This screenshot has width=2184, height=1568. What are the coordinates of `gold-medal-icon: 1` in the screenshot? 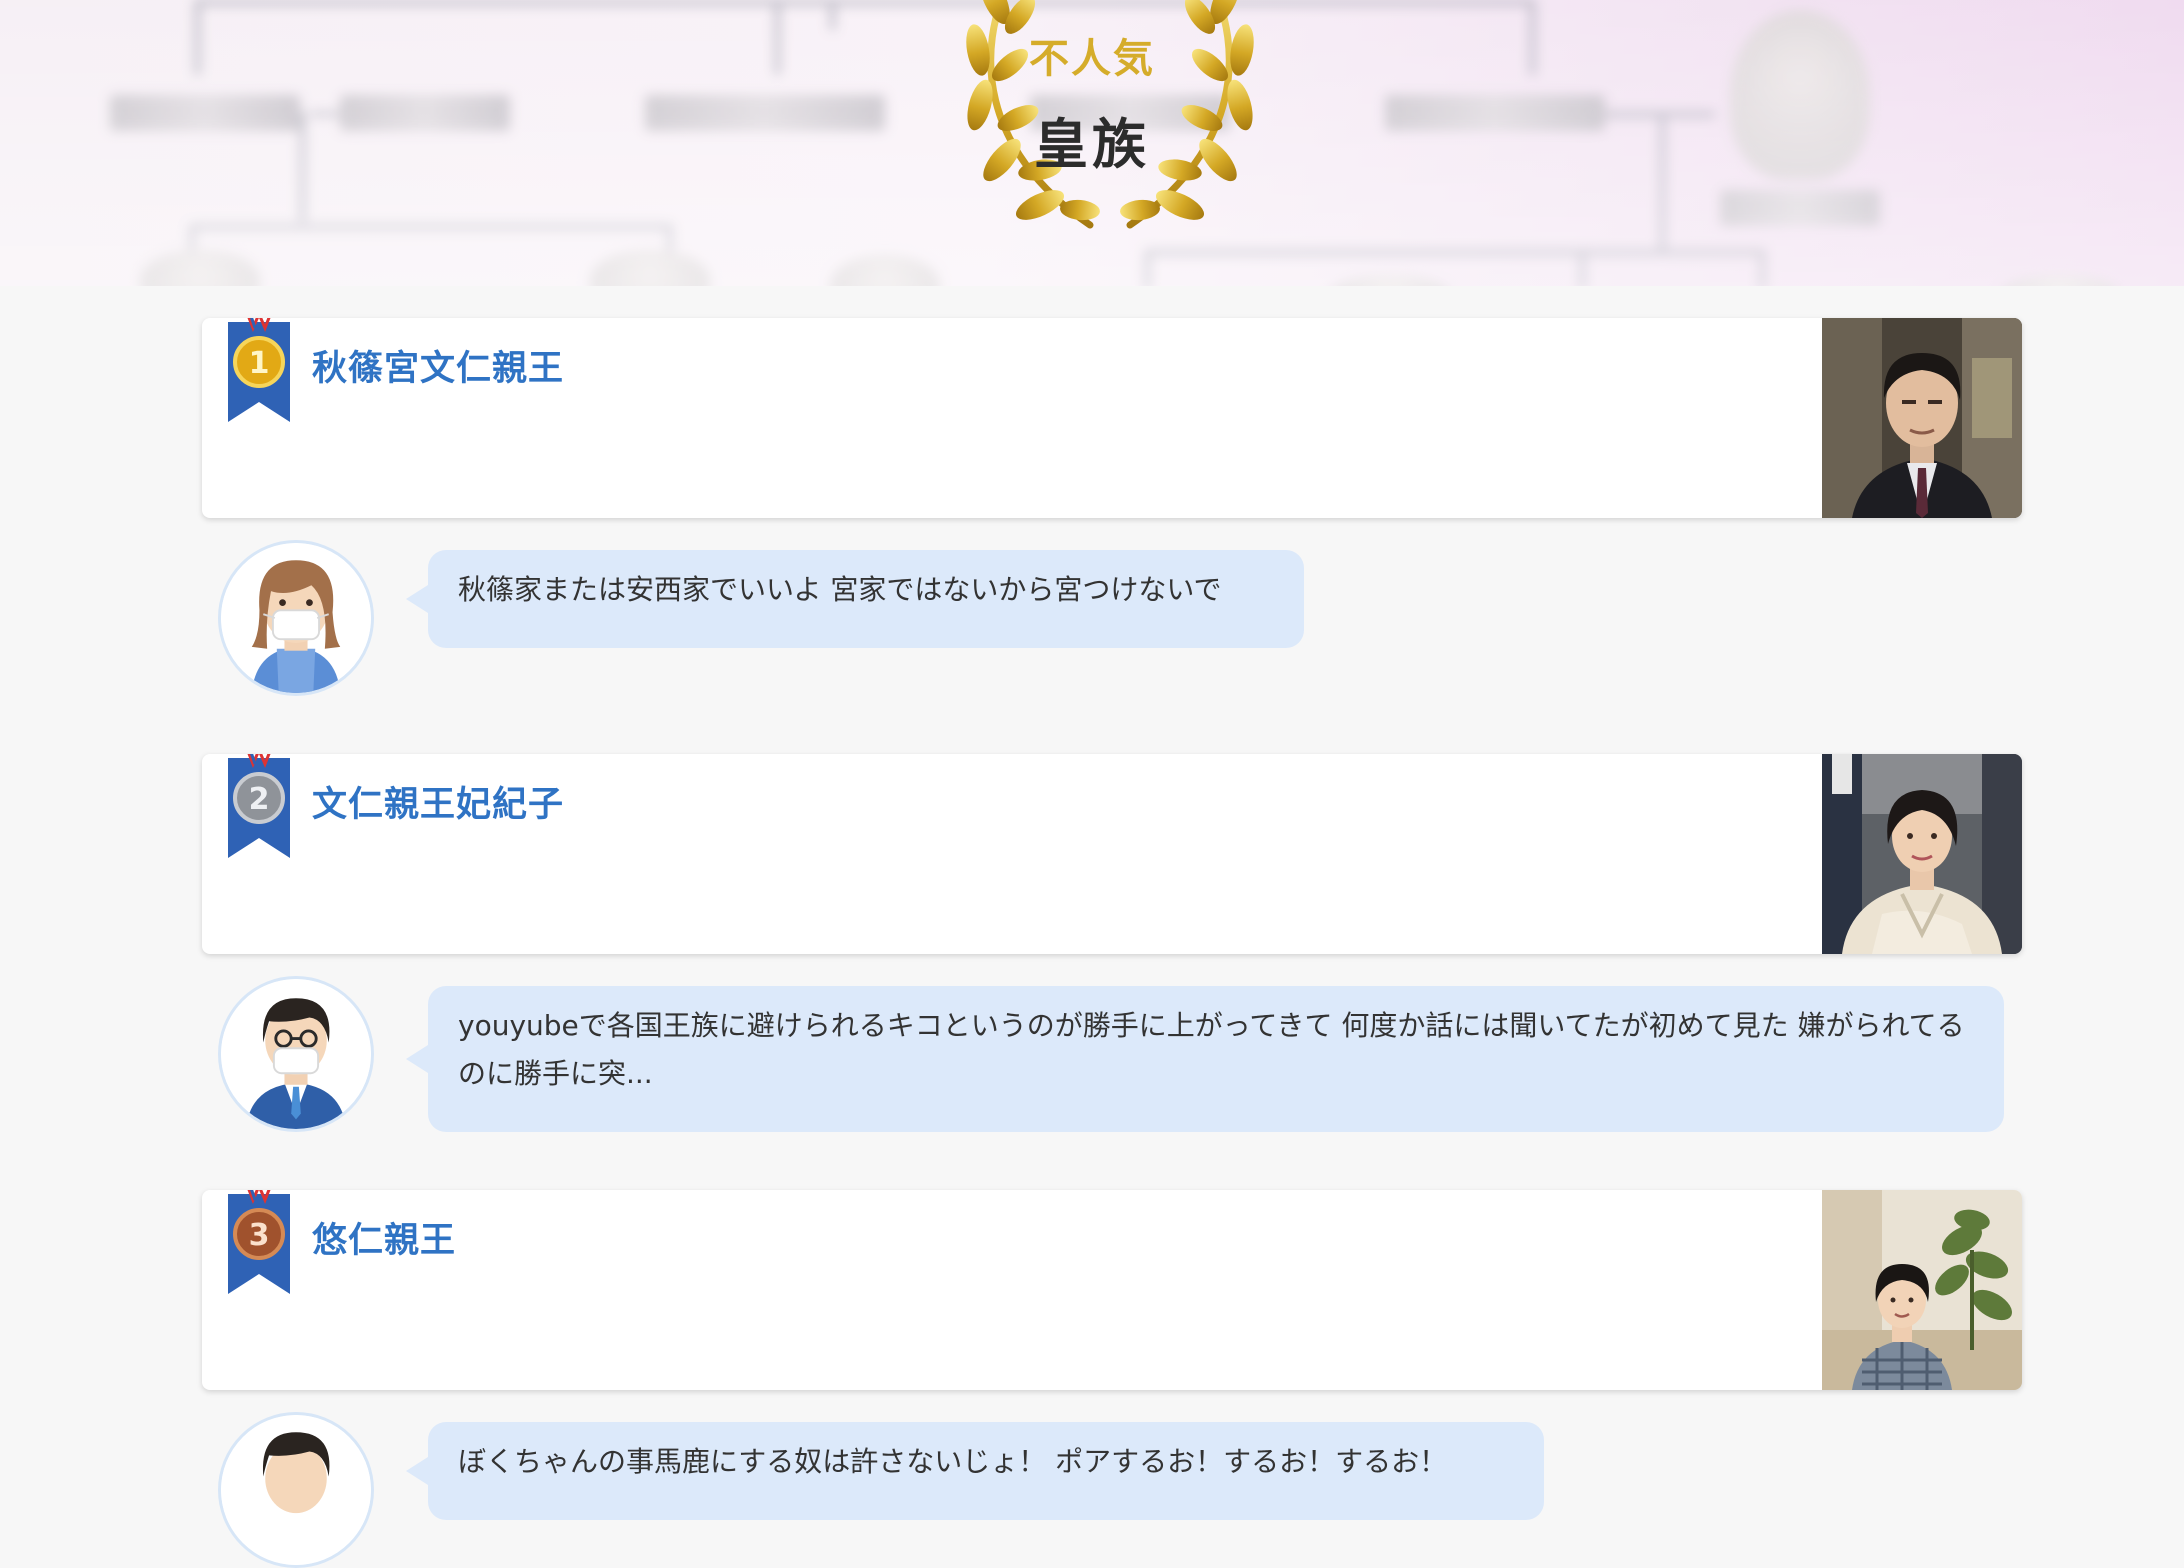 It's located at (259, 370).